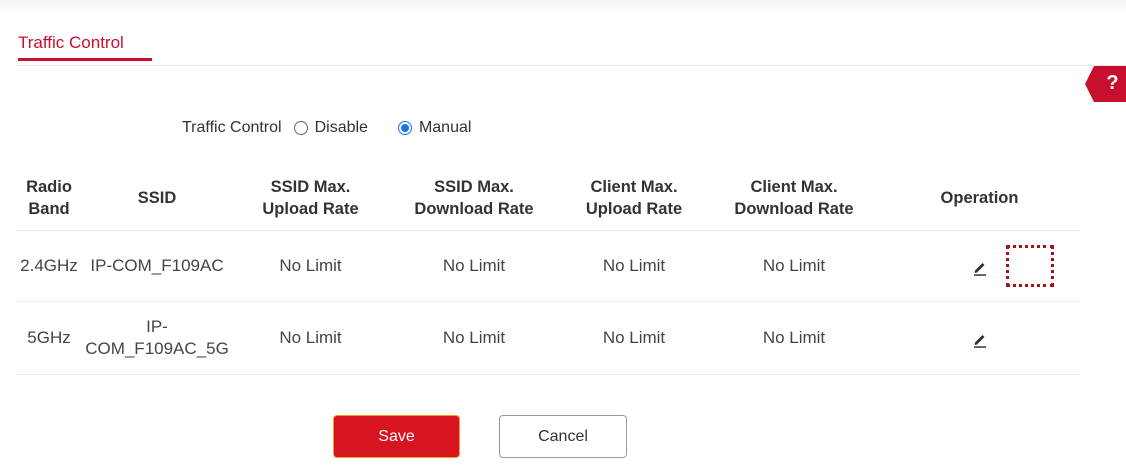 This screenshot has width=1126, height=468. What do you see at coordinates (634, 198) in the screenshot?
I see `col-client-max-upload: Client Max. Upload Rate` at bounding box center [634, 198].